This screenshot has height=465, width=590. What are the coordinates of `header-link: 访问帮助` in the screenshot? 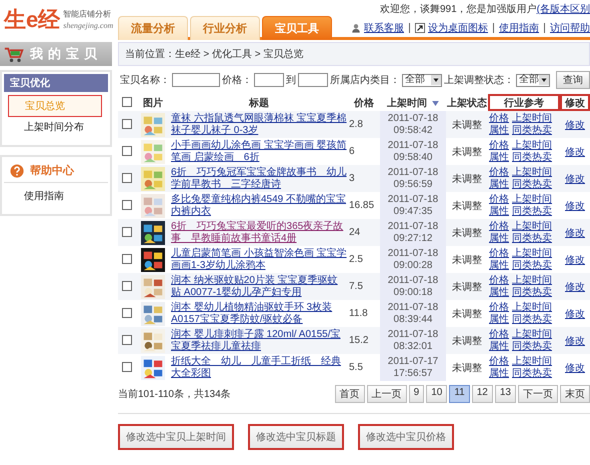 It's located at (570, 28).